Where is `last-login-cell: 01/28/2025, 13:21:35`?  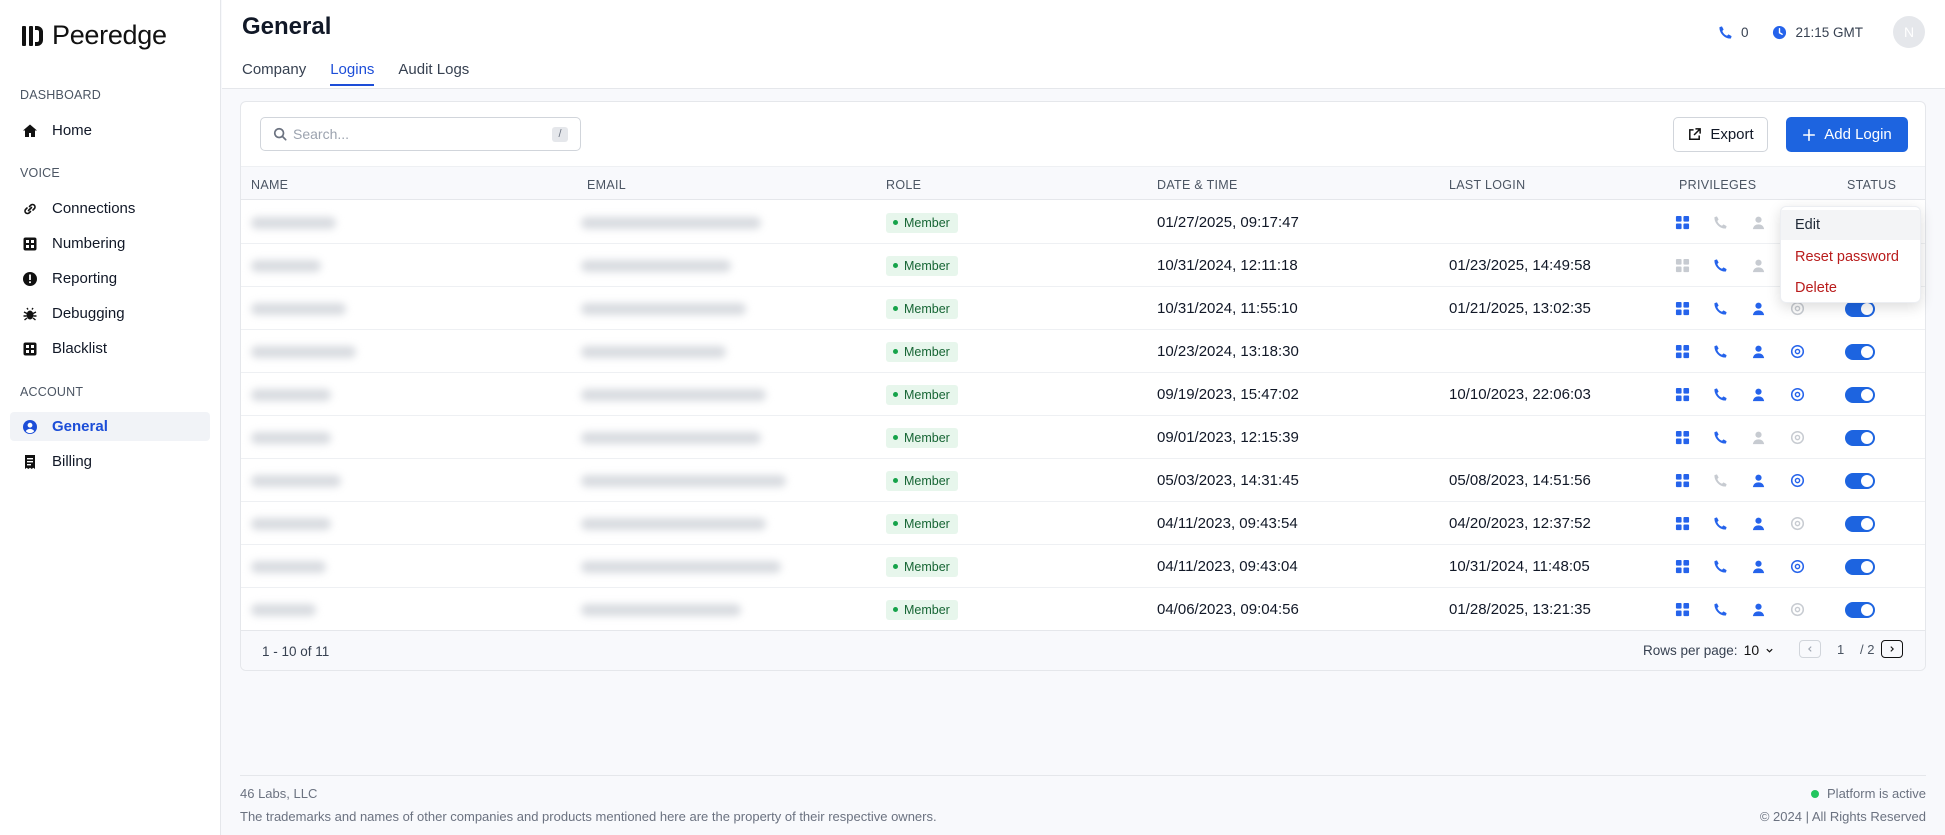 last-login-cell: 01/28/2025, 13:21:35 is located at coordinates (1520, 609).